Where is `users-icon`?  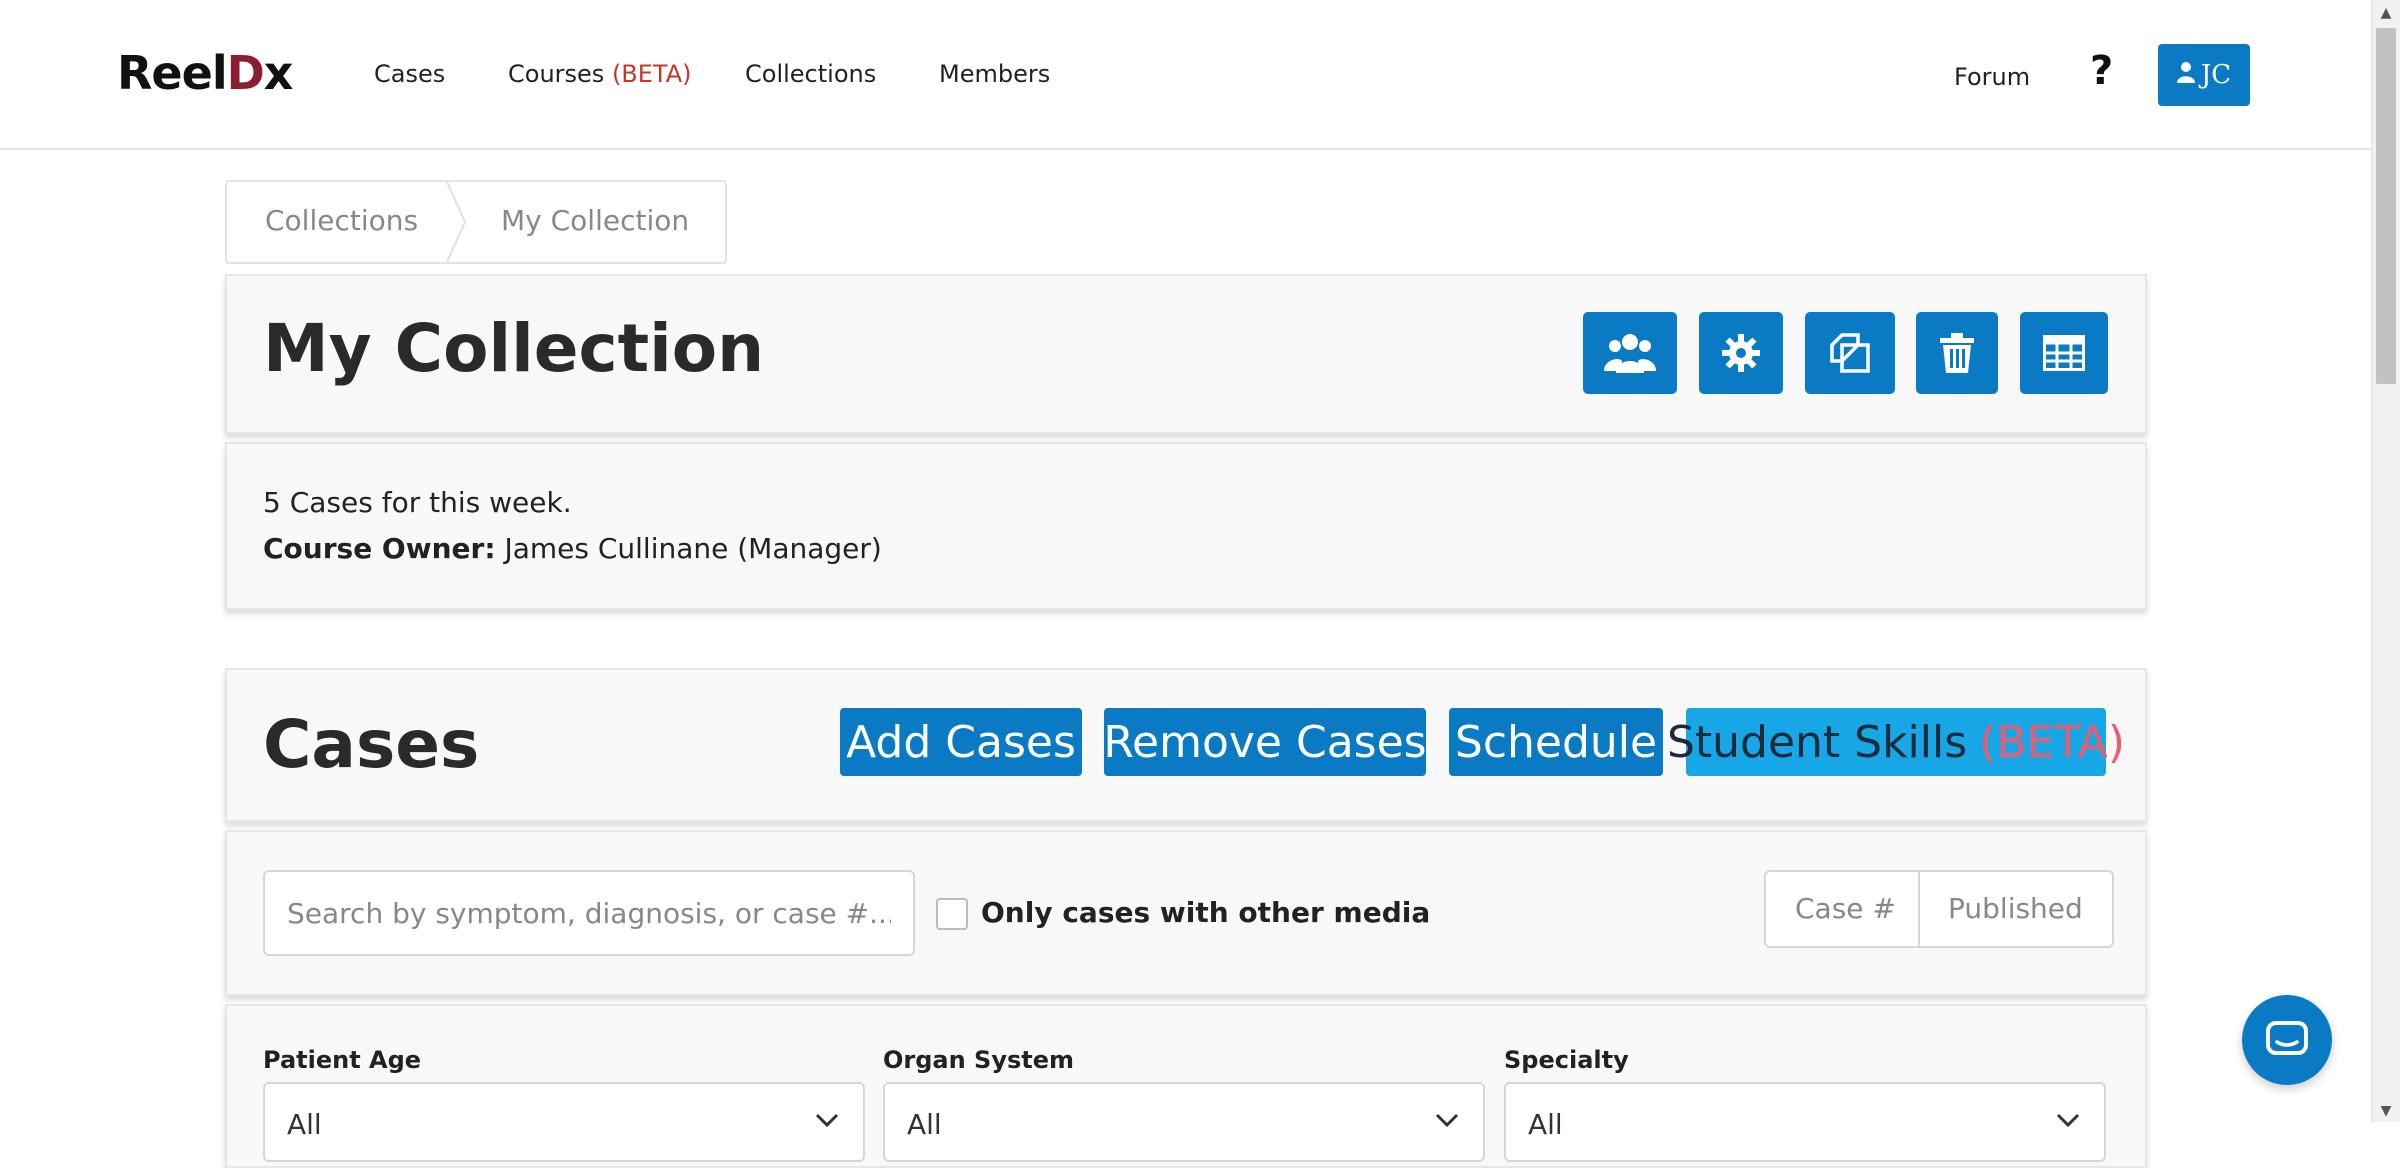
users-icon is located at coordinates (1630, 353).